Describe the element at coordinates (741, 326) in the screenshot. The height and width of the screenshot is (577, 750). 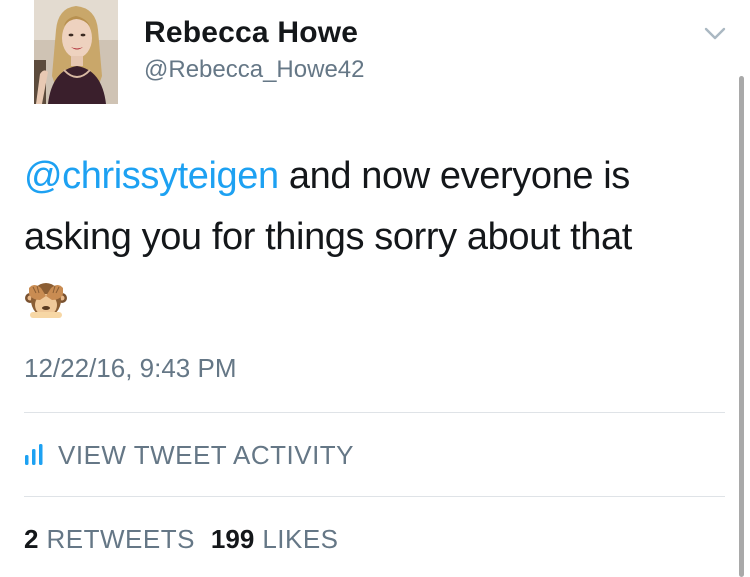
I see `scrollbar` at that location.